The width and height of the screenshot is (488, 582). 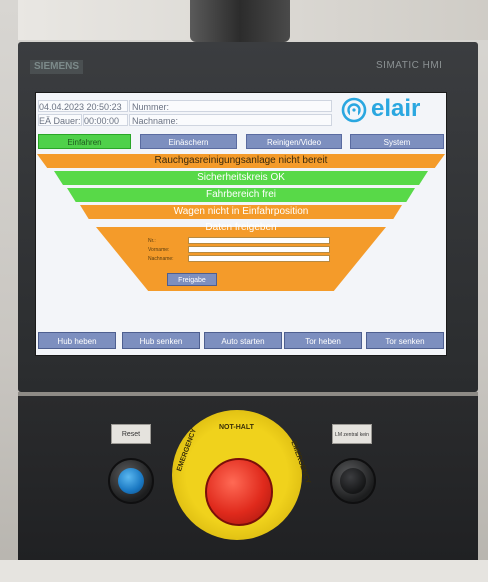 I want to click on tab-system: System, so click(x=397, y=141).